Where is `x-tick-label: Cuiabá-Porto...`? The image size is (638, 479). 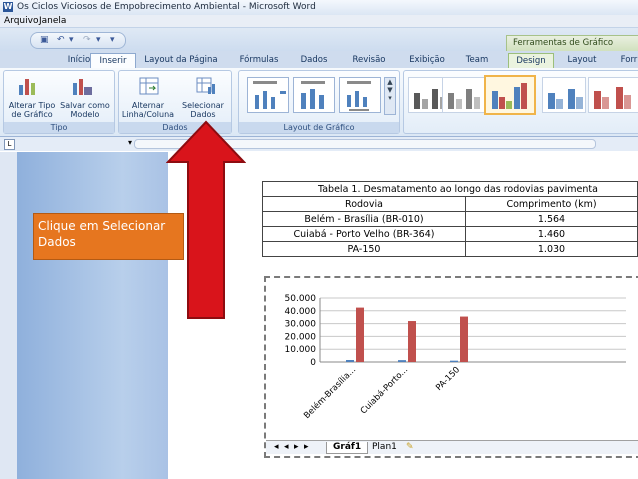
x-tick-label: Cuiabá-Porto... is located at coordinates (384, 390).